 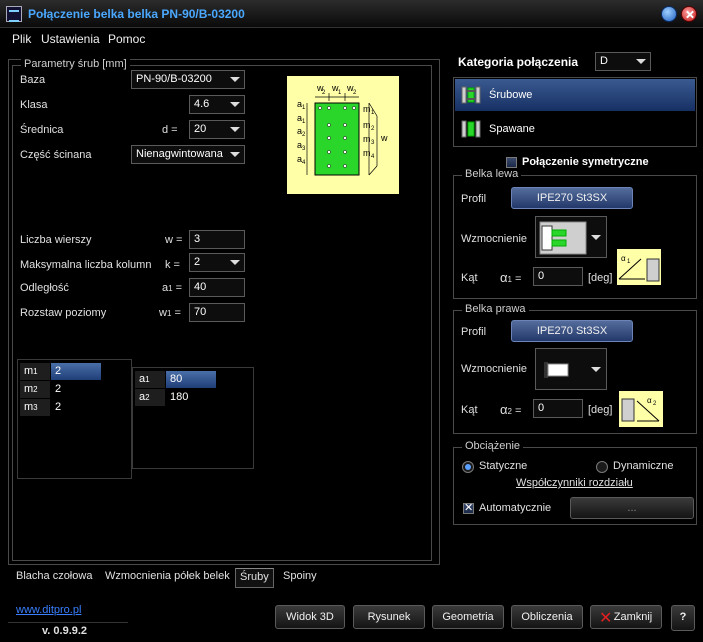 What do you see at coordinates (70, 39) in the screenshot?
I see `menu-ustawienia: Ustawienia` at bounding box center [70, 39].